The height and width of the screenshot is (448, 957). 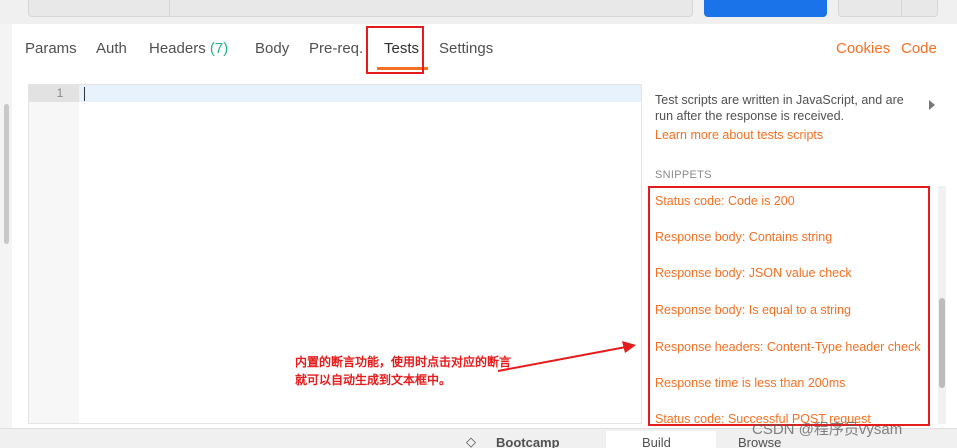 What do you see at coordinates (528, 441) in the screenshot?
I see `bootcamp-link: Bootcamp` at bounding box center [528, 441].